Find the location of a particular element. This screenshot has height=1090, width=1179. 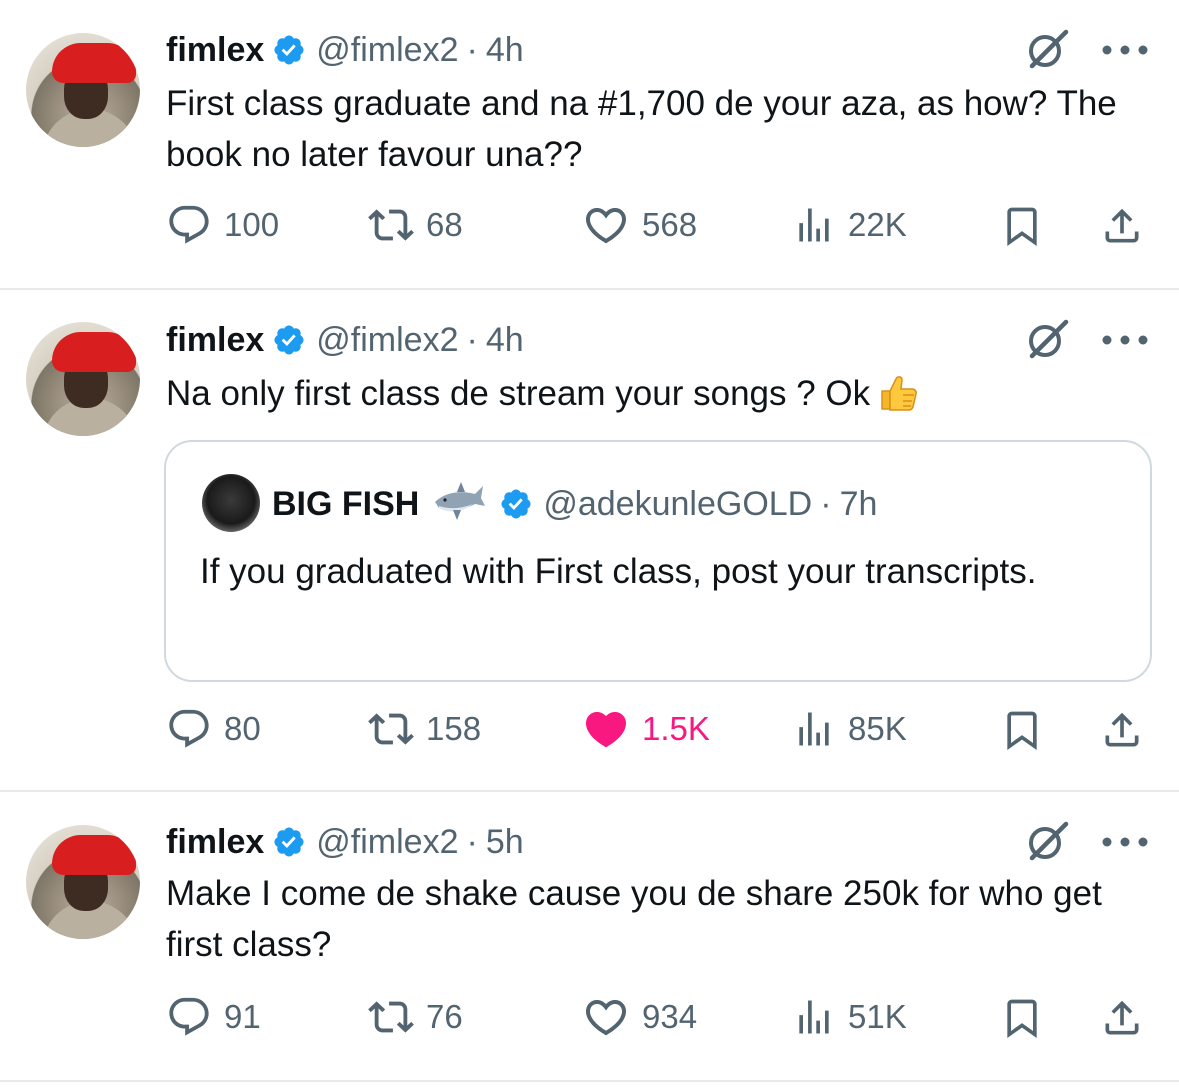

quoted-author-handle: @adekunleGOLD is located at coordinates (678, 503).